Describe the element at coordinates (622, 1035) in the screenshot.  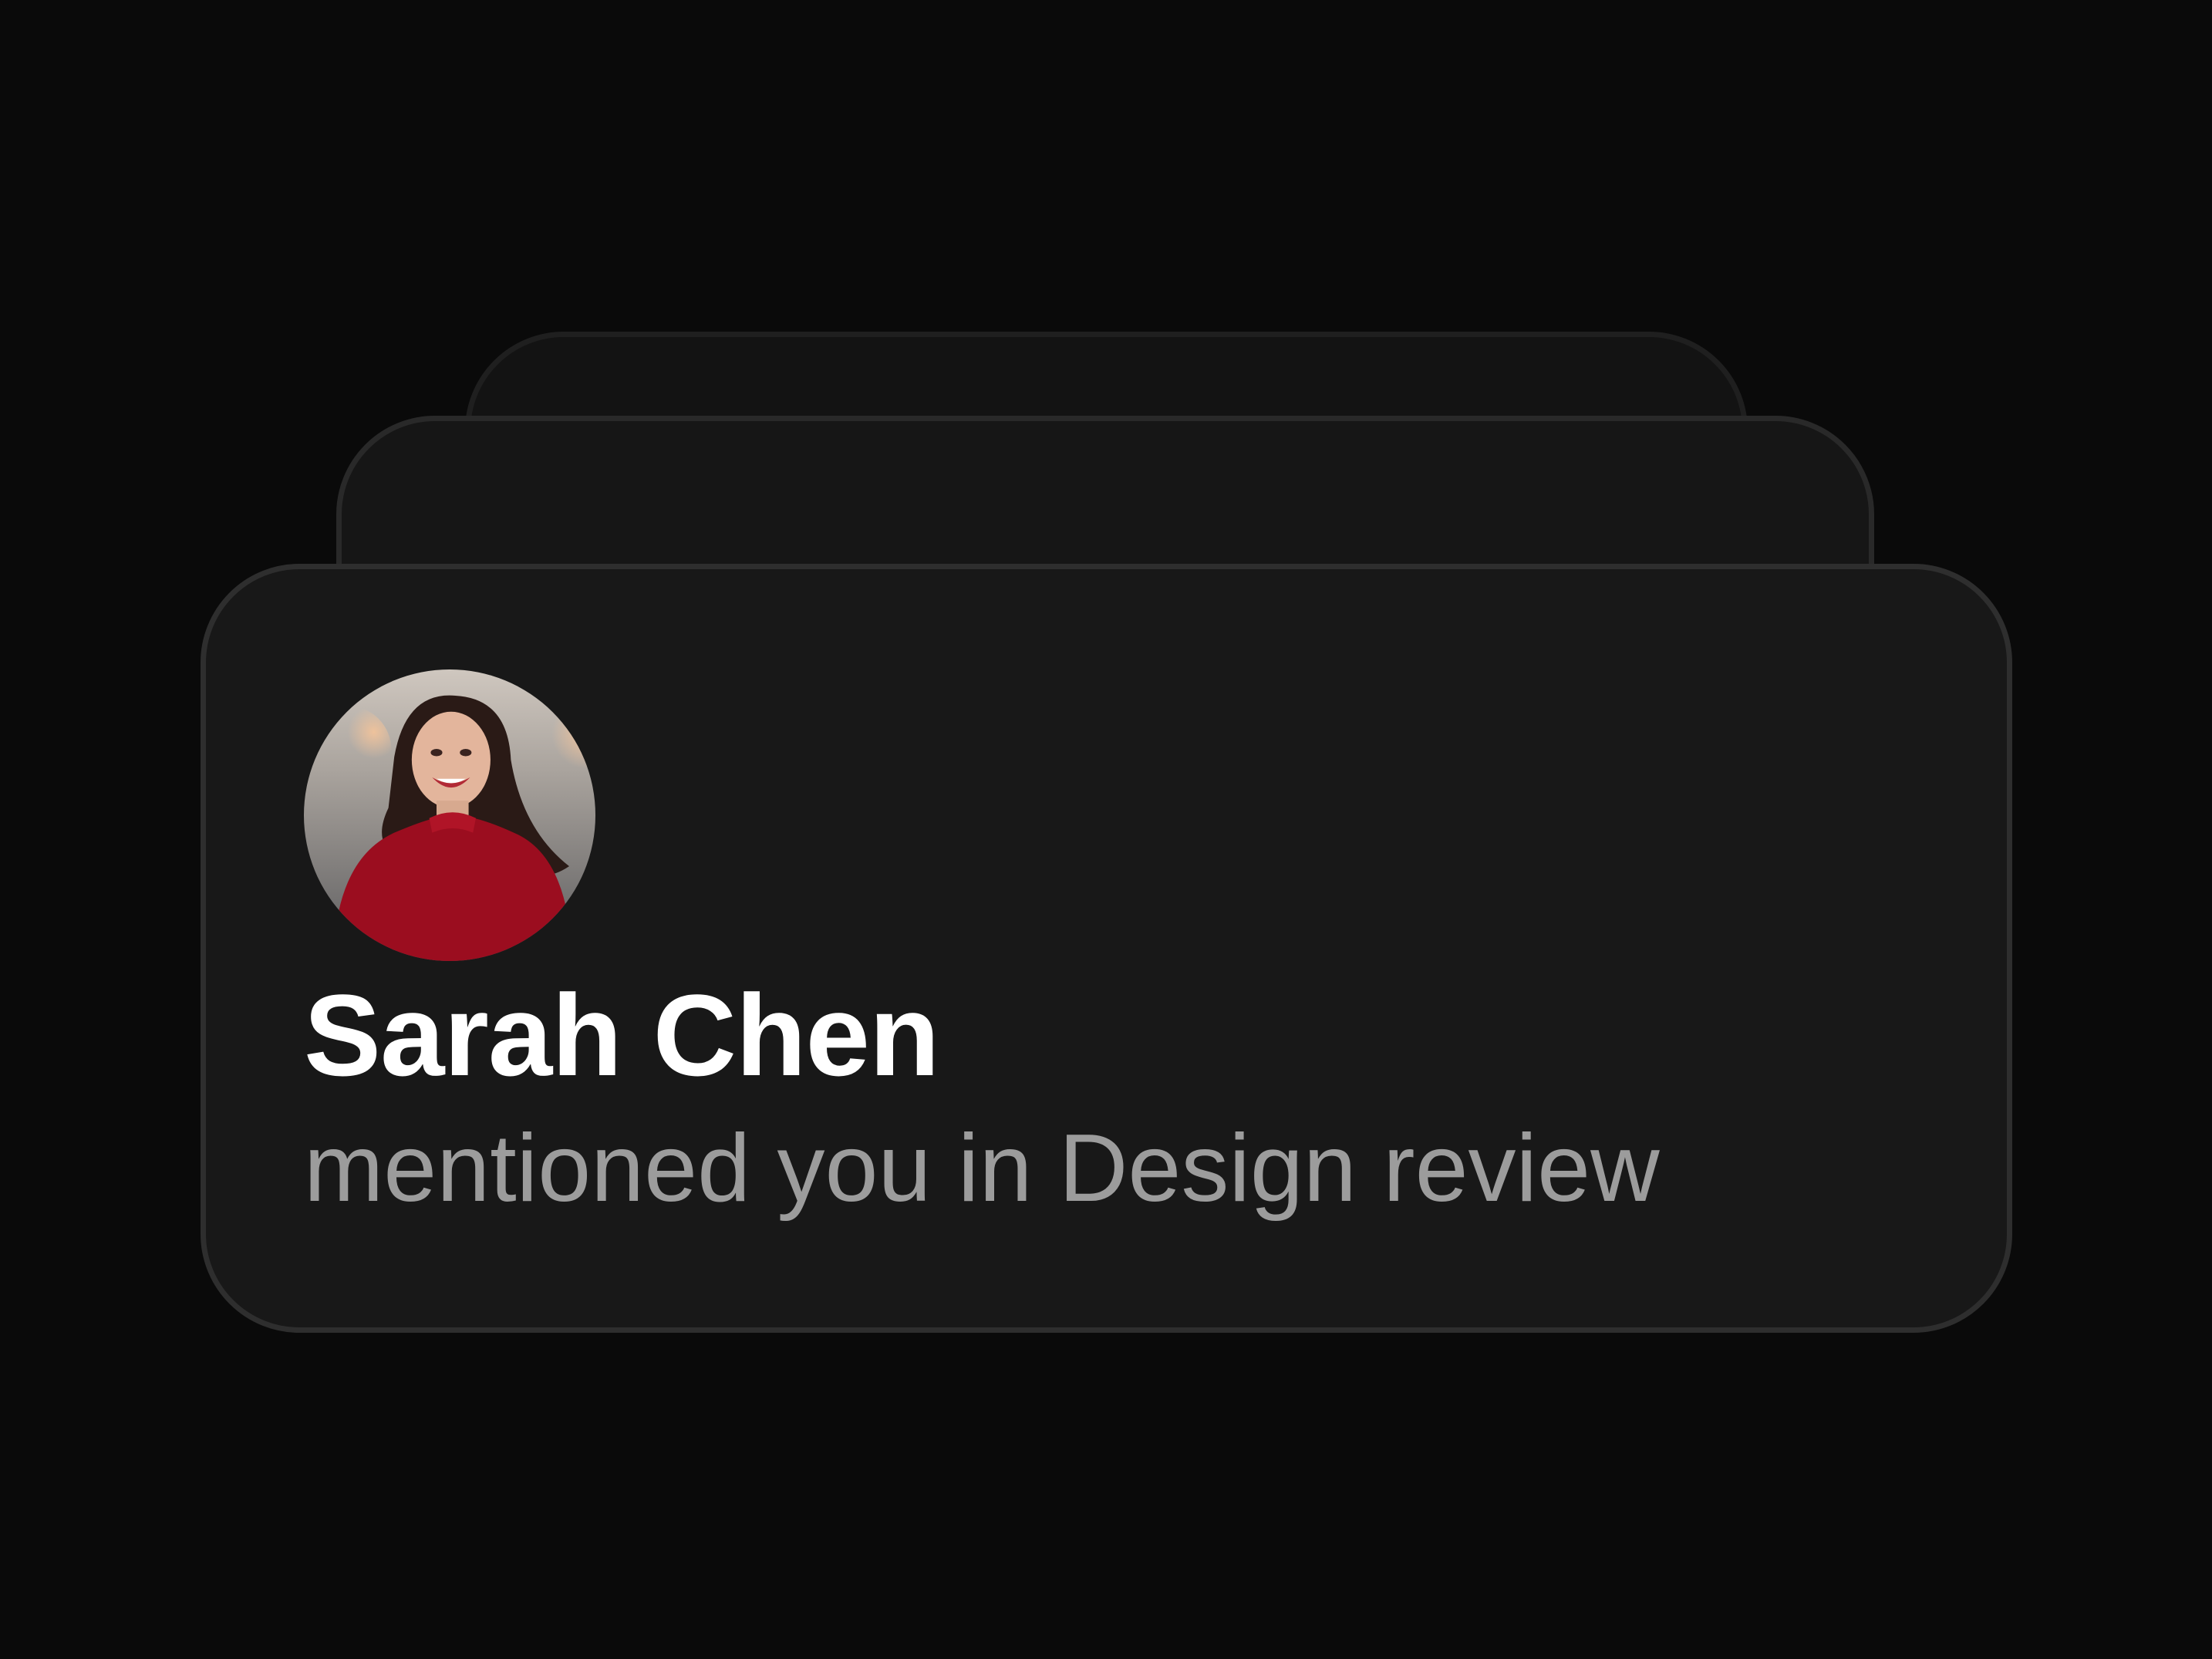
I see `sender-name: Sarah Chen` at that location.